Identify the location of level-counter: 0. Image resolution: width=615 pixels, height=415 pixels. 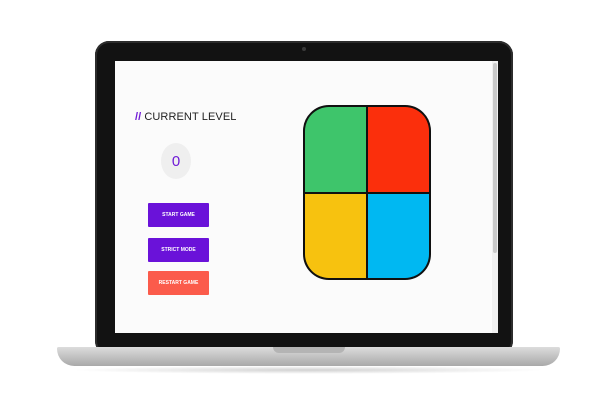
(176, 161).